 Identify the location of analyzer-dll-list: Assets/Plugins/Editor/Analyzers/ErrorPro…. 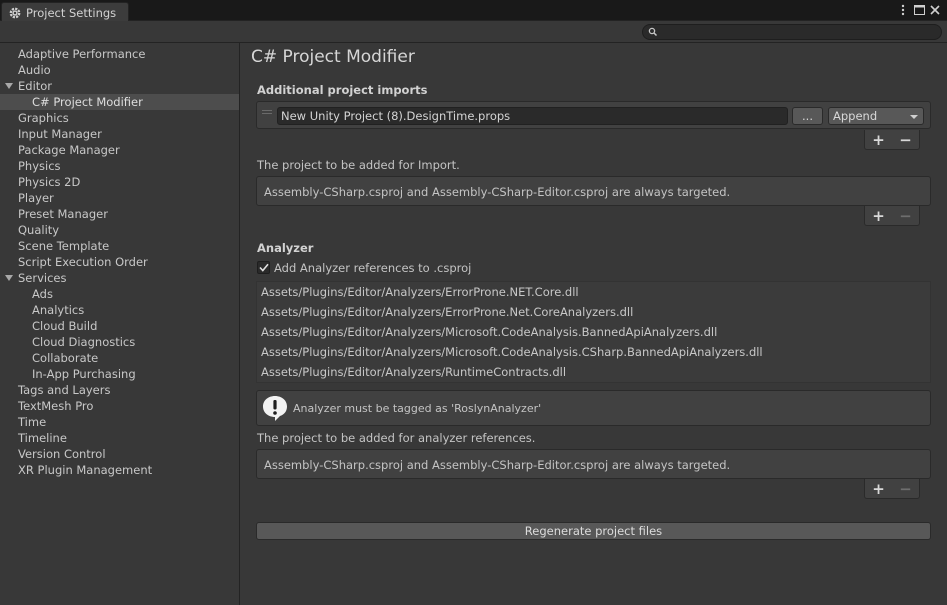
(593, 332).